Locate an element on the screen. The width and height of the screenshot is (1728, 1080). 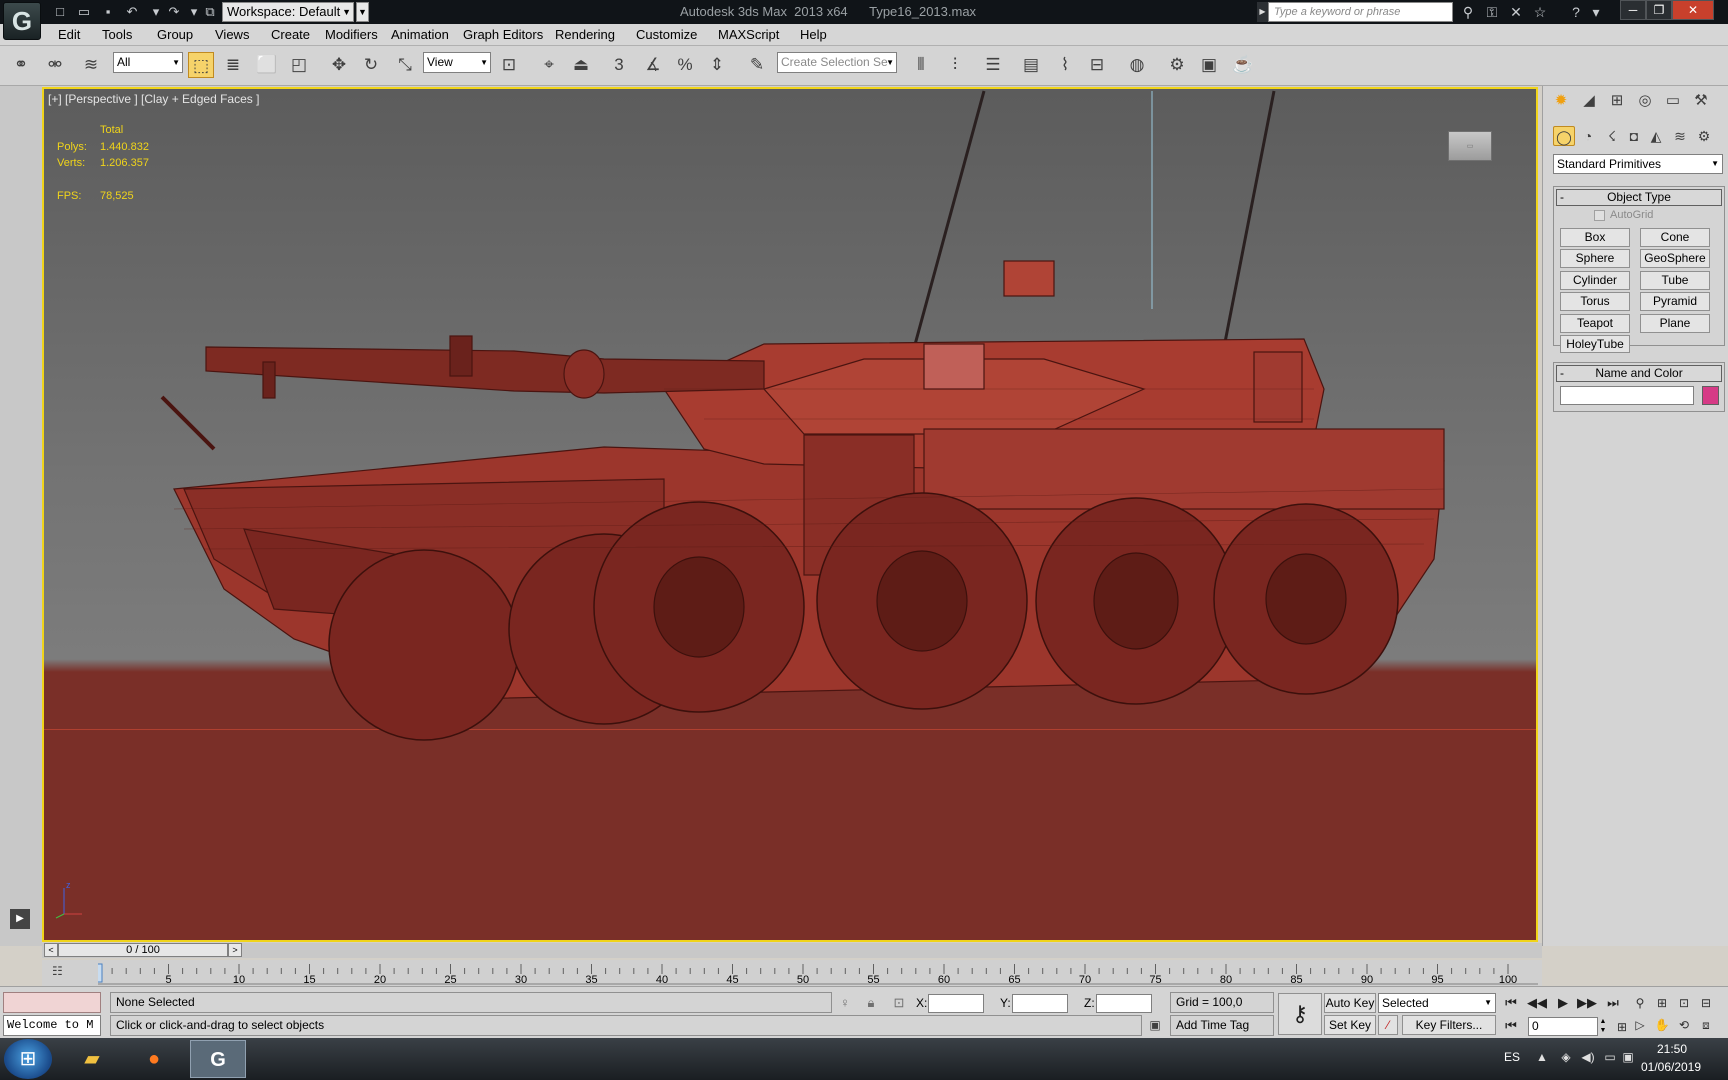
show-hidden-icons-icon: ▲ is located at coordinates (1542, 1058).